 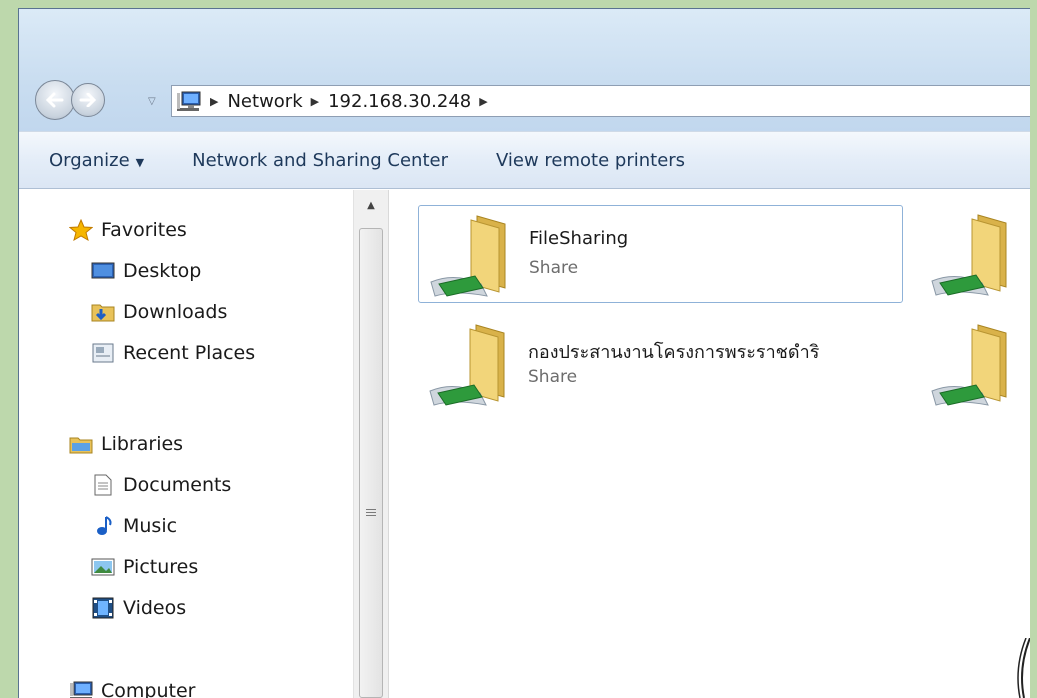 I want to click on downloads-folder-icon, so click(x=103, y=312).